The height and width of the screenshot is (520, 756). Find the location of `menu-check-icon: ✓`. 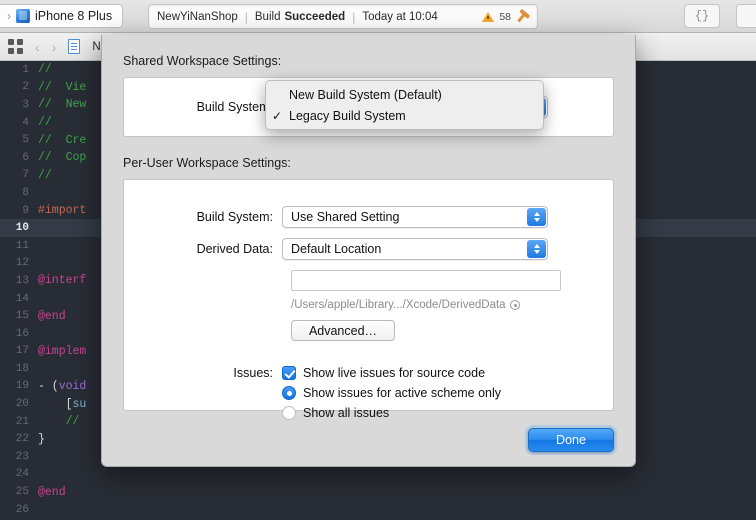

menu-check-icon: ✓ is located at coordinates (277, 115).